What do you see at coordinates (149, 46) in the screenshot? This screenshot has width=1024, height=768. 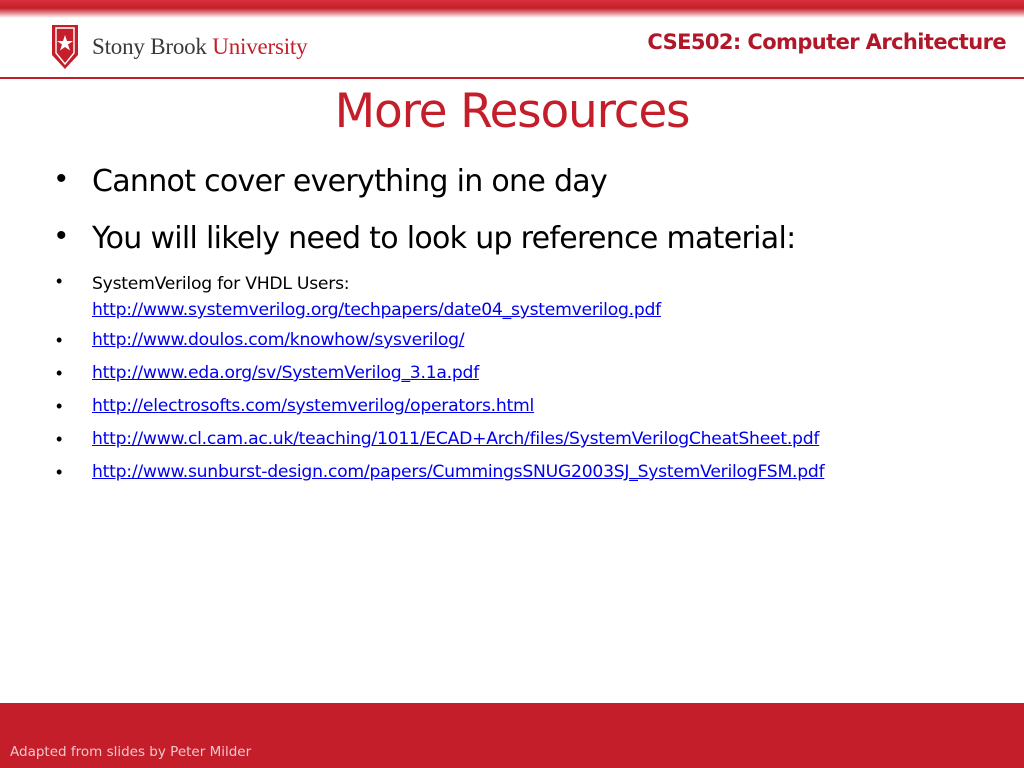 I see `logo-wordmark-name: Stony Brook` at bounding box center [149, 46].